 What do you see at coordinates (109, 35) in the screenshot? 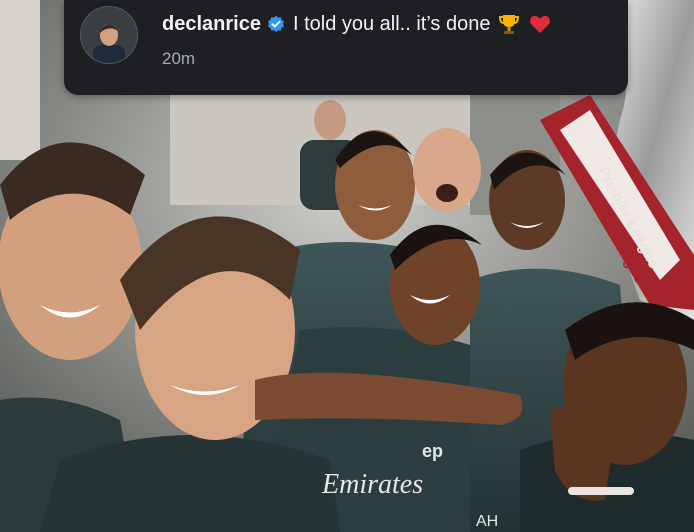
I see `avatar` at bounding box center [109, 35].